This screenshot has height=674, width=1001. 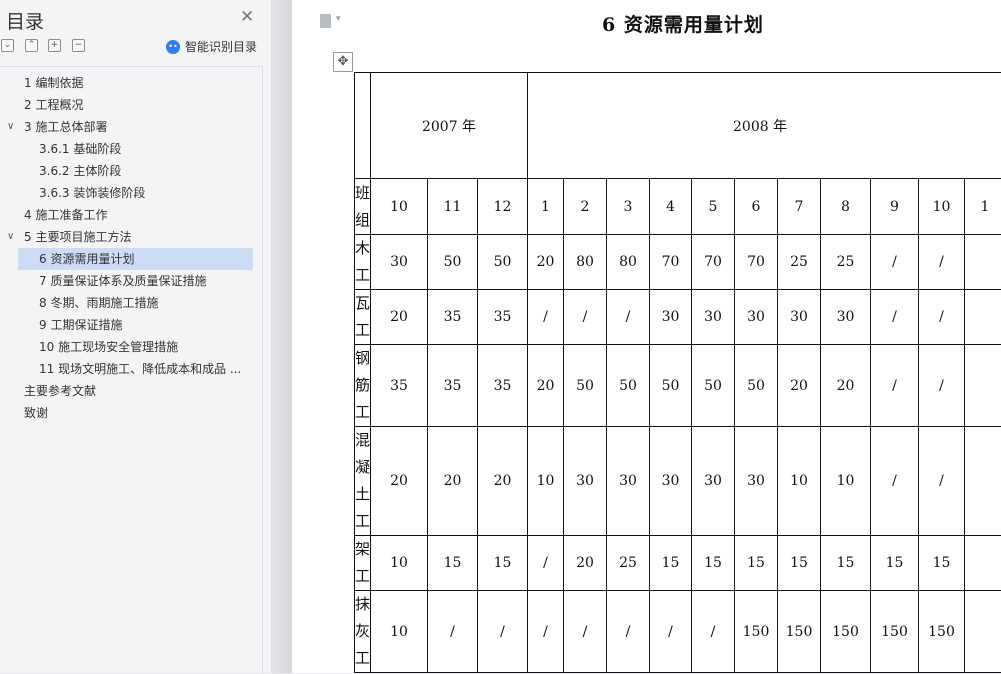 I want to click on year-2007-cell: 2007 年, so click(x=449, y=126).